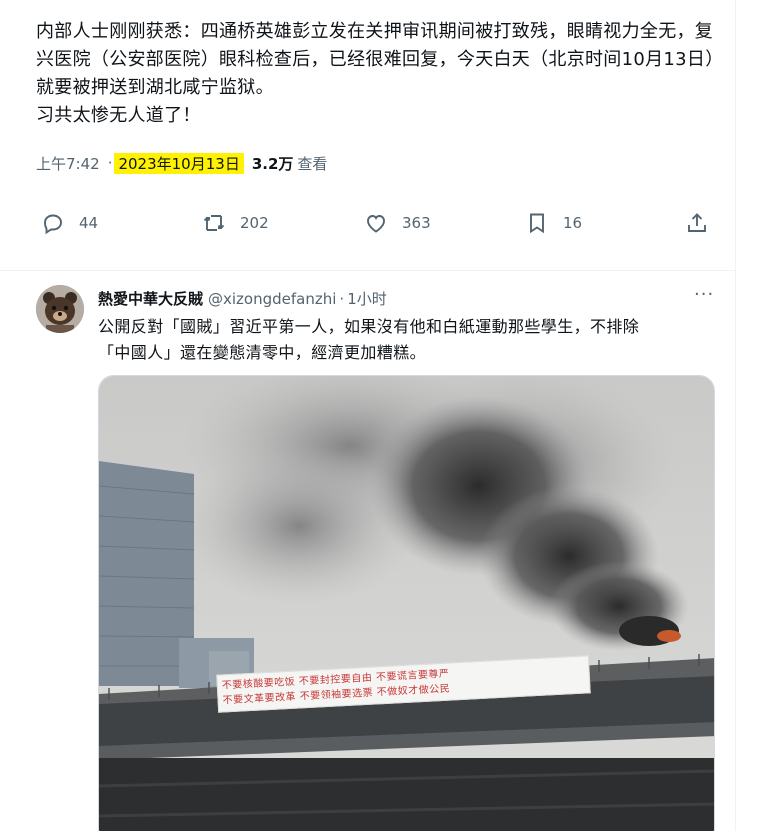 Image resolution: width=767 pixels, height=831 pixels. Describe the element at coordinates (397, 223) in the screenshot. I see `like-button: 363` at that location.